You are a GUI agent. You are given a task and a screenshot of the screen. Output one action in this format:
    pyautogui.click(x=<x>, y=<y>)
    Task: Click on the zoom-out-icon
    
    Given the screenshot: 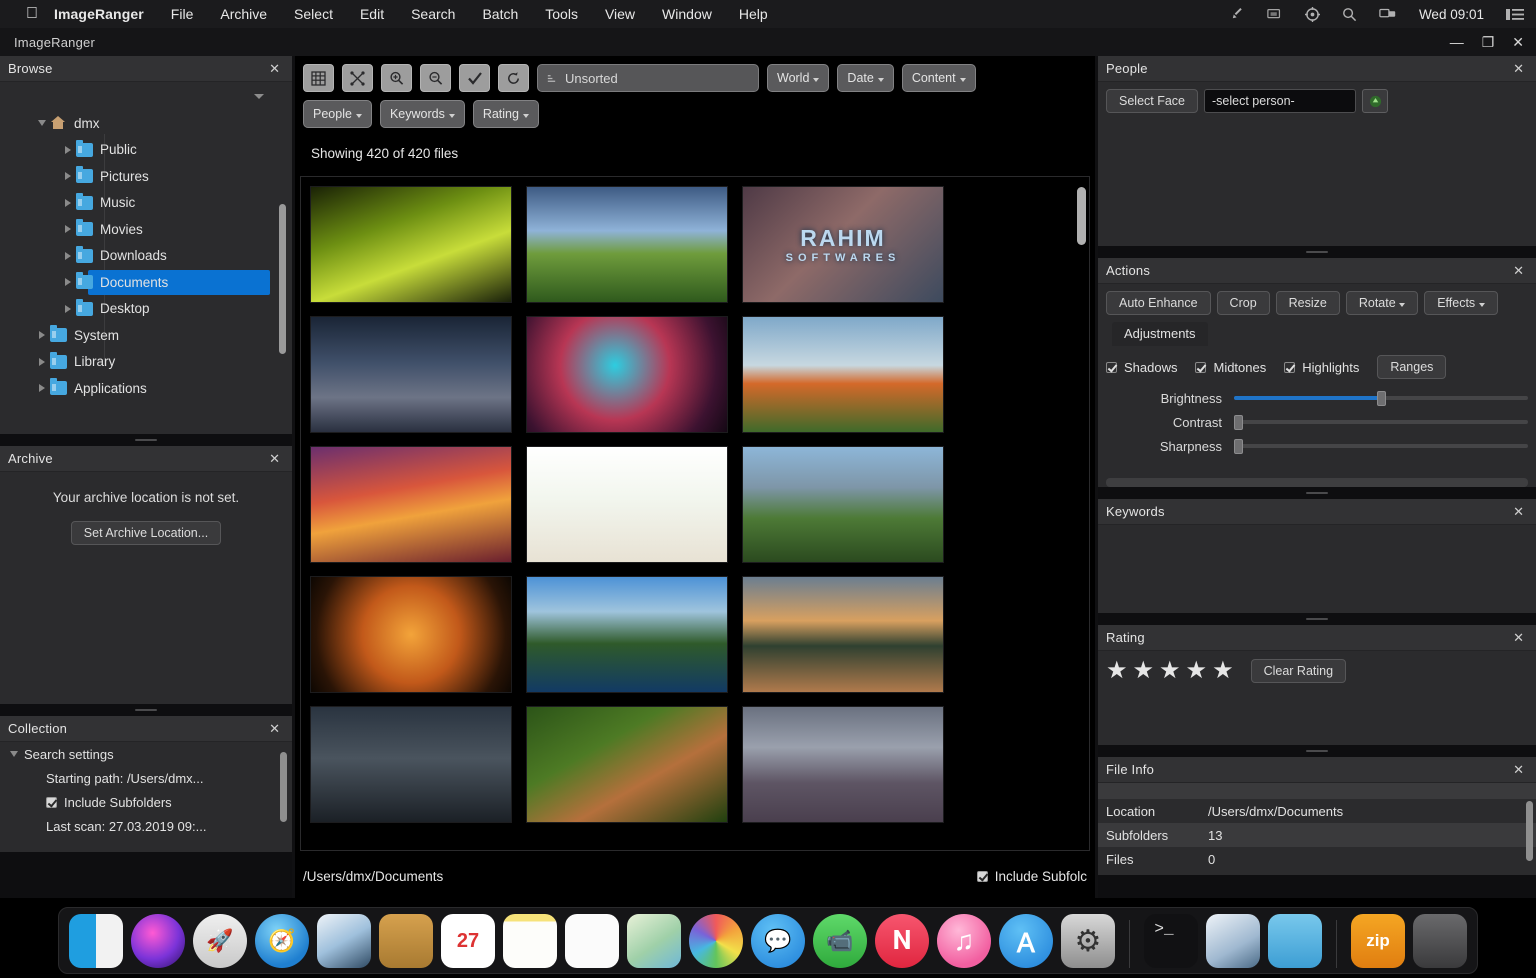 What is the action you would take?
    pyautogui.click(x=435, y=78)
    